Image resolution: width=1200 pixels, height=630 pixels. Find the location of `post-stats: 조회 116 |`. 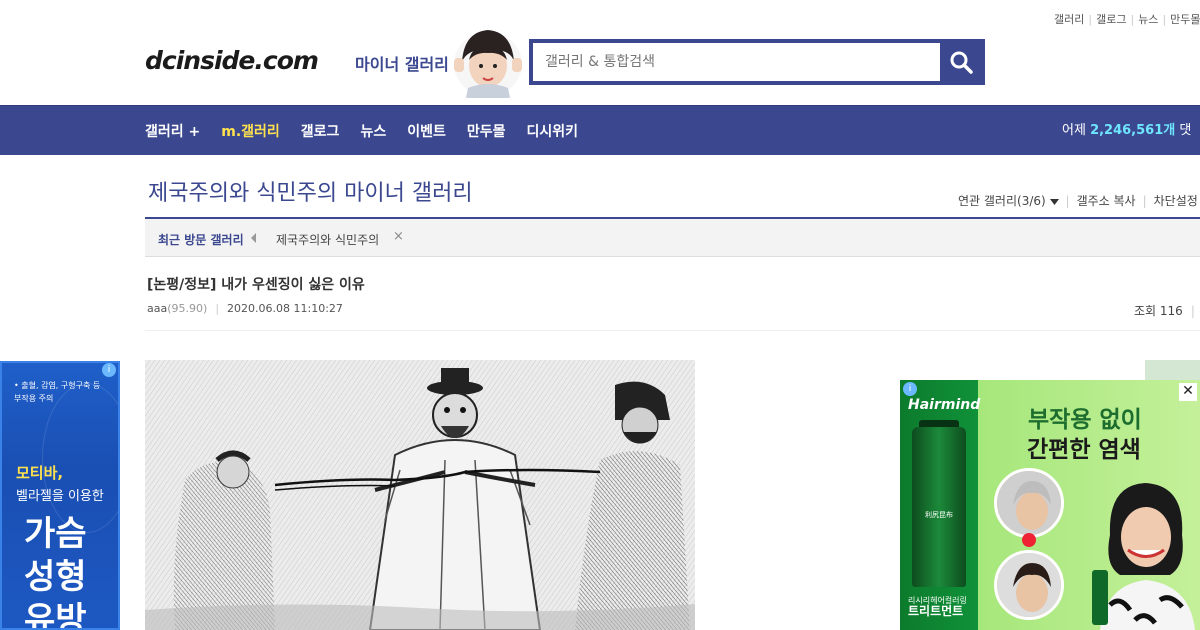

post-stats: 조회 116 | is located at coordinates (1164, 311).